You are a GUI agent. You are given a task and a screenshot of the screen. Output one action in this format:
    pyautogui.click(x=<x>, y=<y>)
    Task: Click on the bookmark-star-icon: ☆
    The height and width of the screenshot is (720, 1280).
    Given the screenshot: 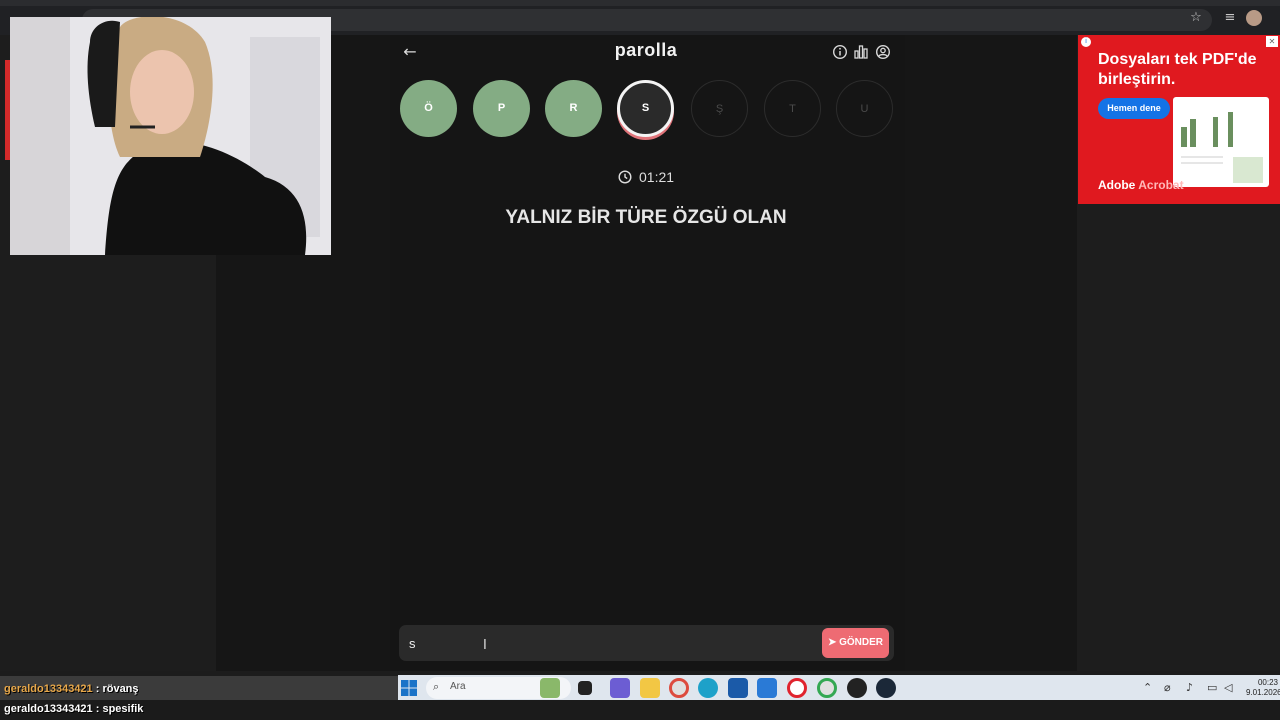 What is the action you would take?
    pyautogui.click(x=1196, y=18)
    